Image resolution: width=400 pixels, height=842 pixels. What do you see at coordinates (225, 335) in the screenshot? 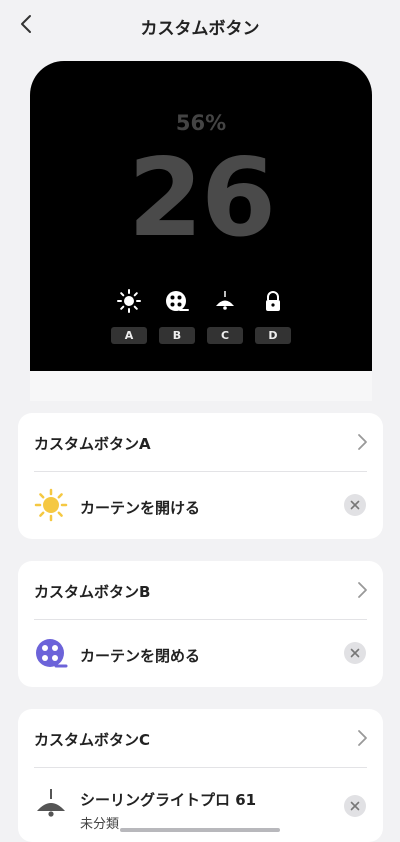
I see `key-label-c: C` at bounding box center [225, 335].